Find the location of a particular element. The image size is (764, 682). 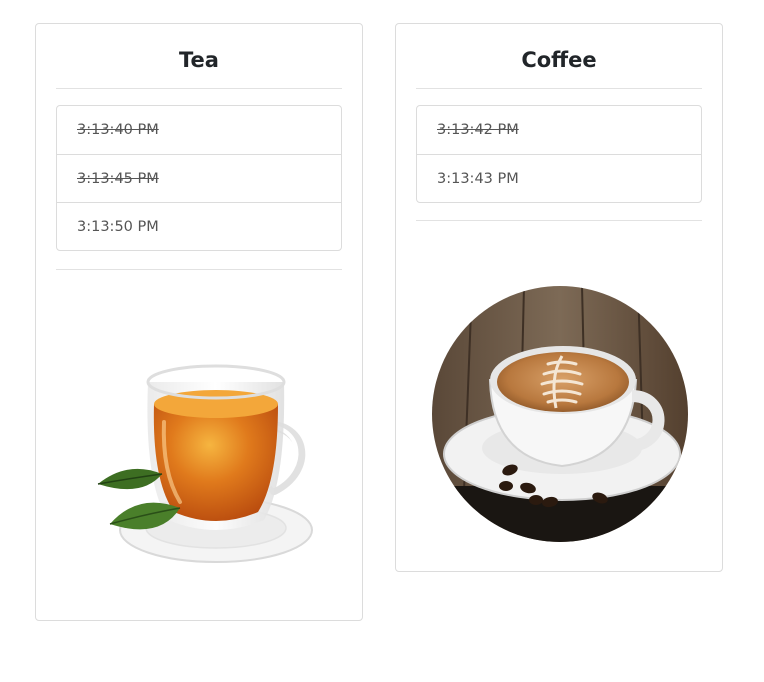

coffee-time-list: 3:13:42 PM 3:13:43 PM is located at coordinates (559, 154).